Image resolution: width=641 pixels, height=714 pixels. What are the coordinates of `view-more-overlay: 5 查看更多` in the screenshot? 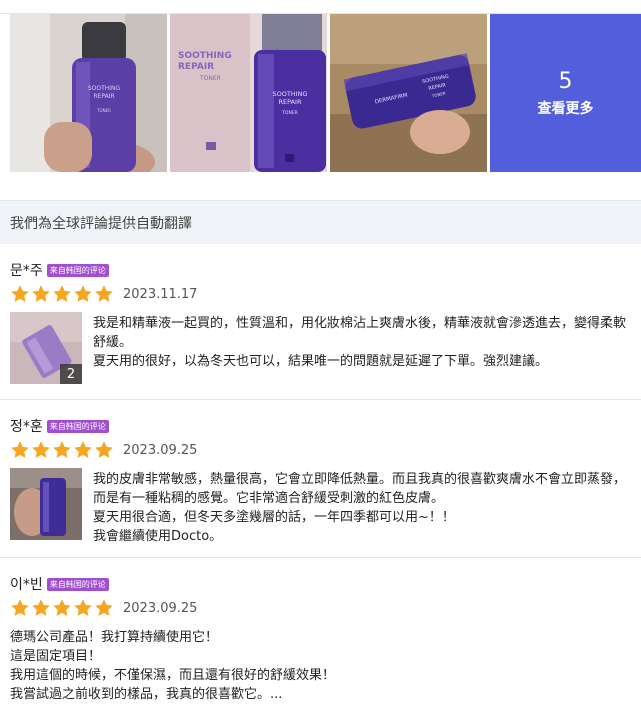 It's located at (565, 93).